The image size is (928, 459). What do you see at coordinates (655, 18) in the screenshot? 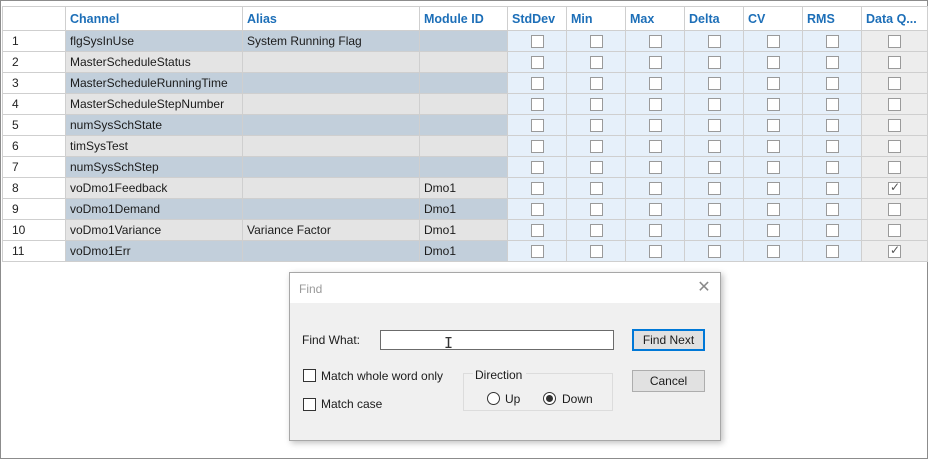
I see `column-header-max: Max` at bounding box center [655, 18].